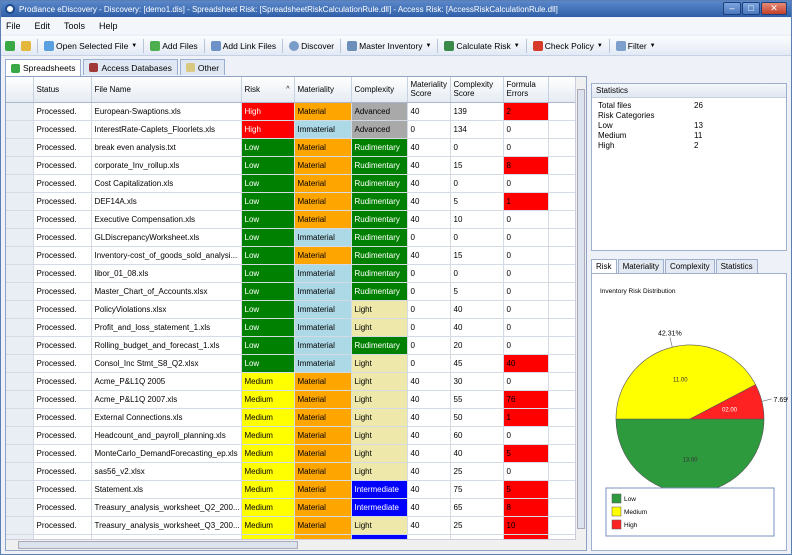 The image size is (792, 555). I want to click on check-policy-button: Check Policy ▼, so click(567, 45).